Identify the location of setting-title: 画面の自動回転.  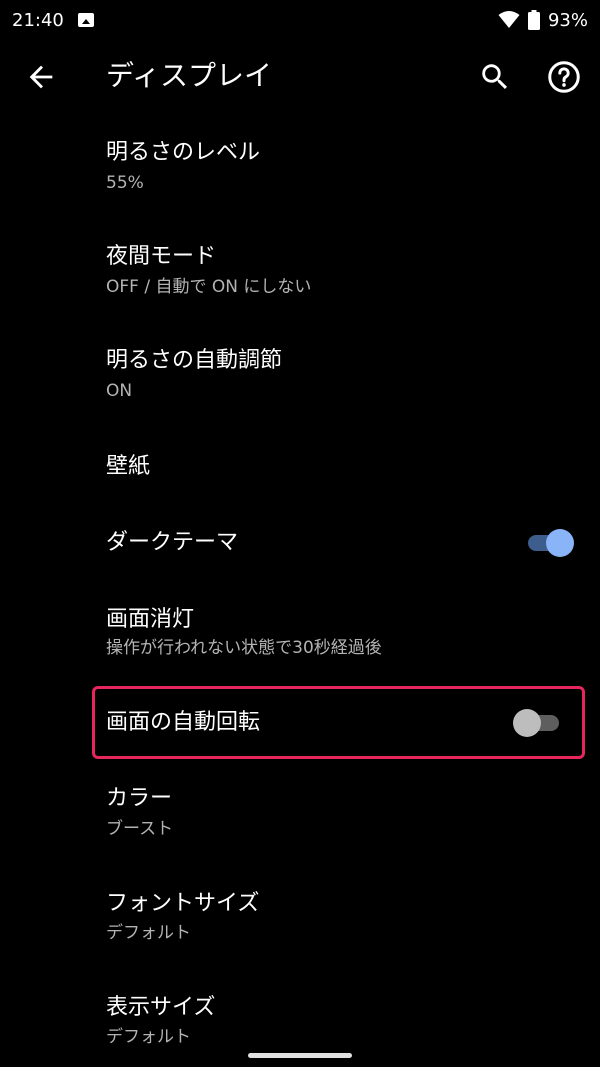
(183, 722).